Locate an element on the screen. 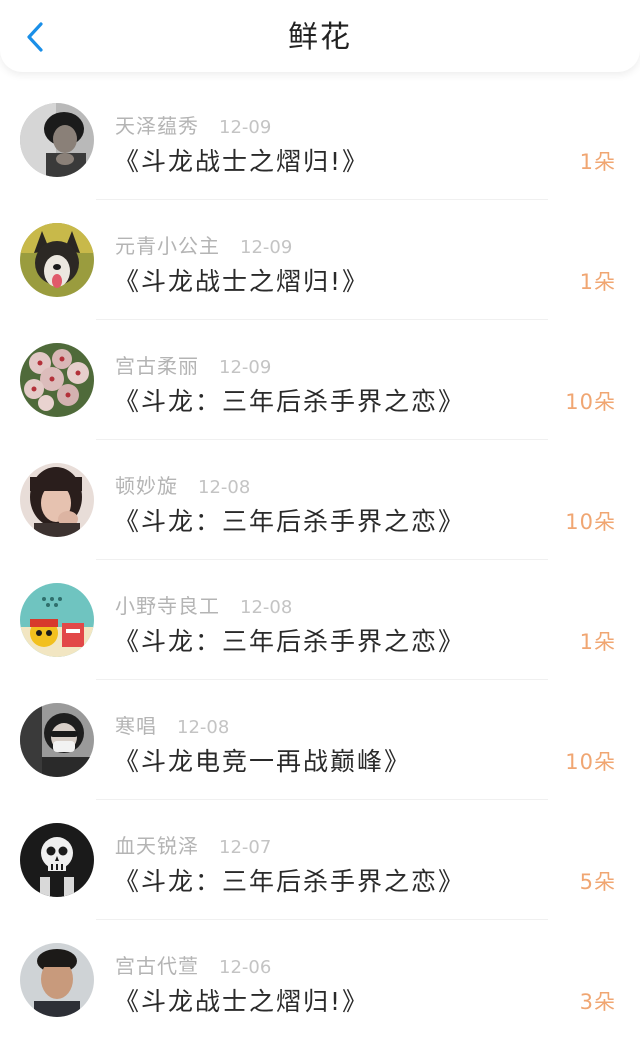  username: 寒唱 is located at coordinates (136, 726).